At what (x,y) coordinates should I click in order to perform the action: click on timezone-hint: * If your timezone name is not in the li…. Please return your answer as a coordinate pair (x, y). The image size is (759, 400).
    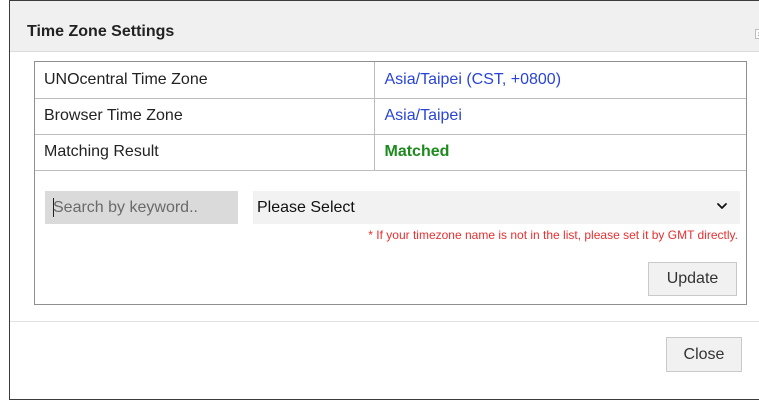
    Looking at the image, I should click on (553, 235).